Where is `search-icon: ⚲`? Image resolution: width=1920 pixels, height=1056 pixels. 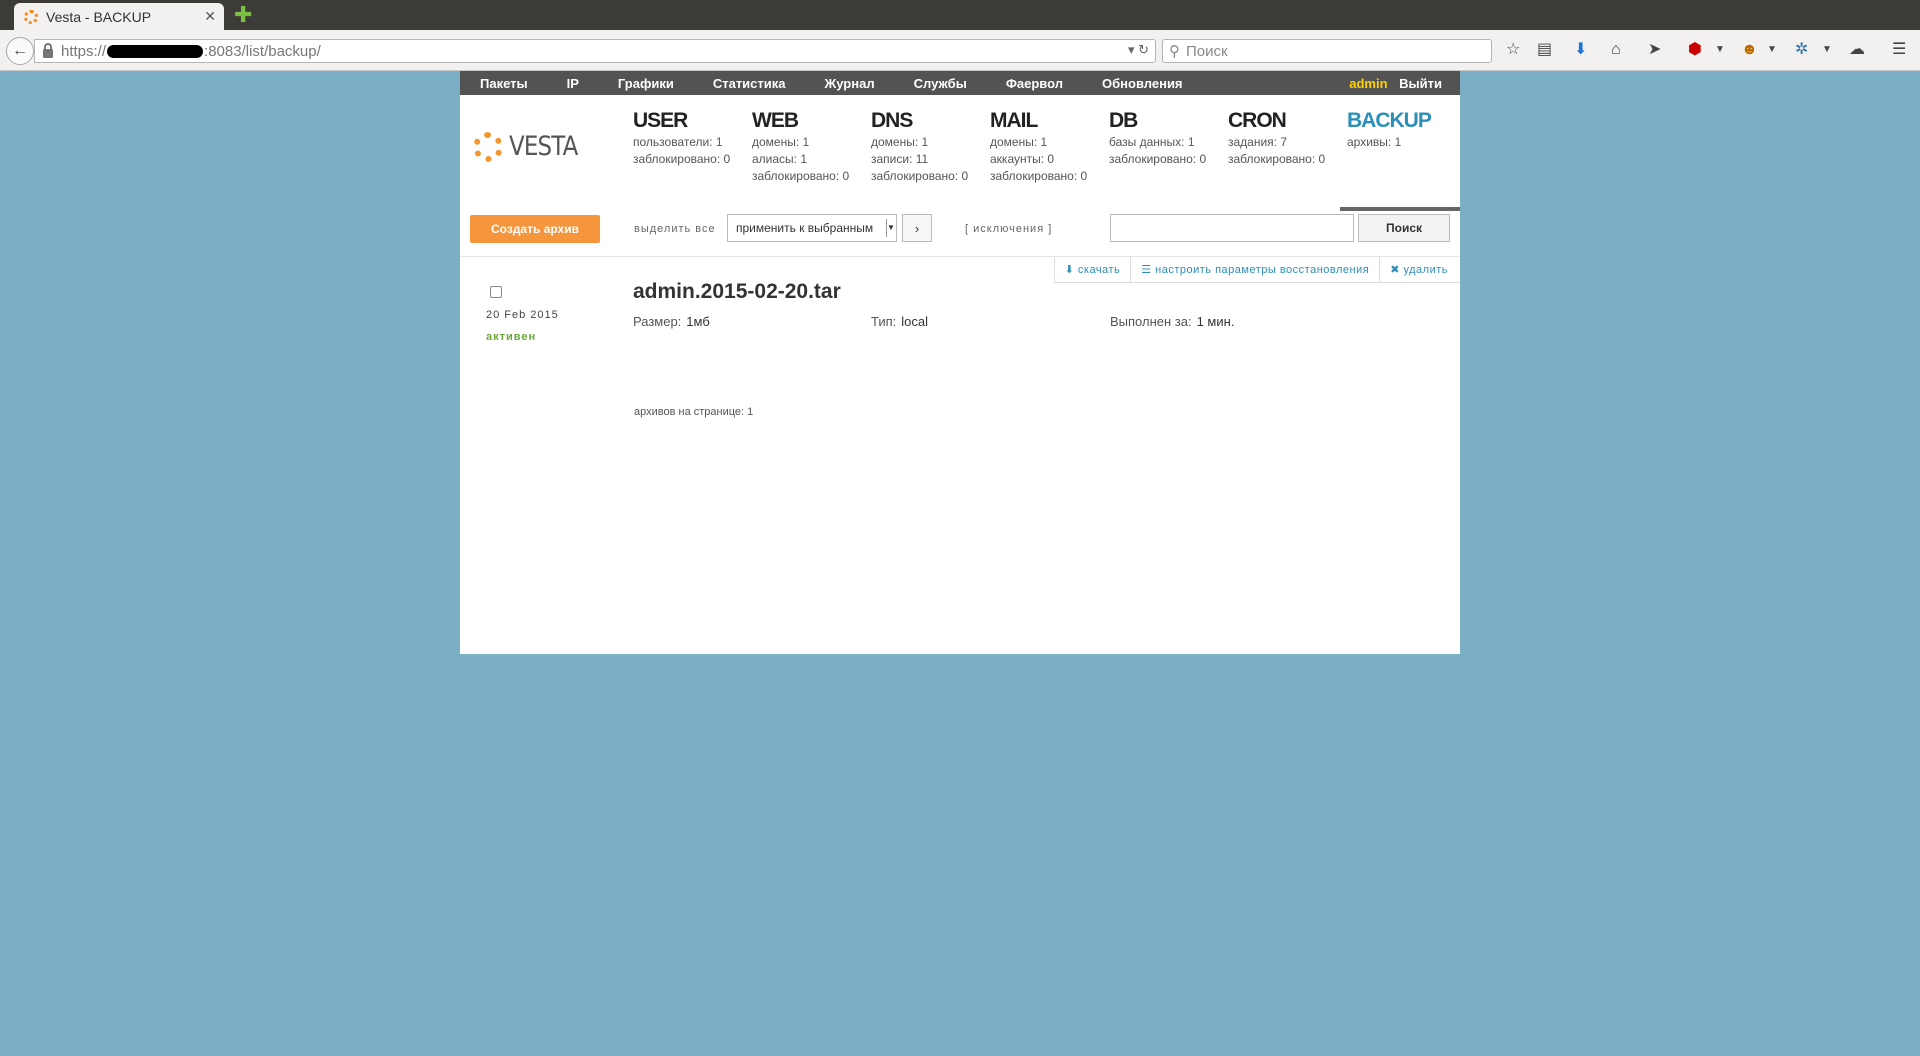 search-icon: ⚲ is located at coordinates (1174, 51).